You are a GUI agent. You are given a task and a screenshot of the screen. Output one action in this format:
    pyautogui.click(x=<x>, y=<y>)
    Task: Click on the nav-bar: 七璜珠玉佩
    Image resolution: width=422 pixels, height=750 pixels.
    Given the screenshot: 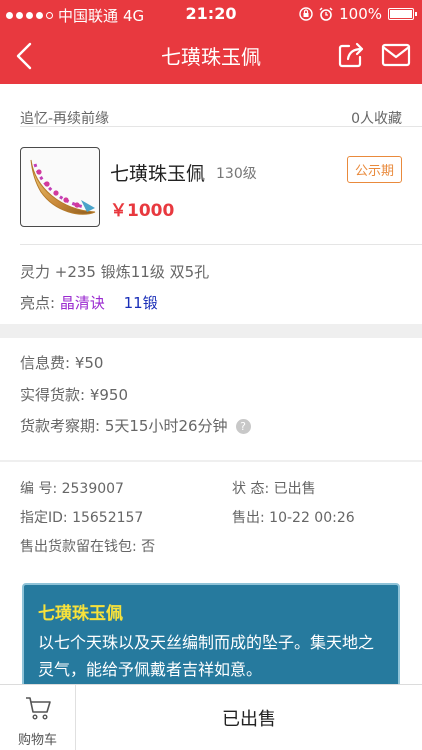 What is the action you would take?
    pyautogui.click(x=211, y=56)
    